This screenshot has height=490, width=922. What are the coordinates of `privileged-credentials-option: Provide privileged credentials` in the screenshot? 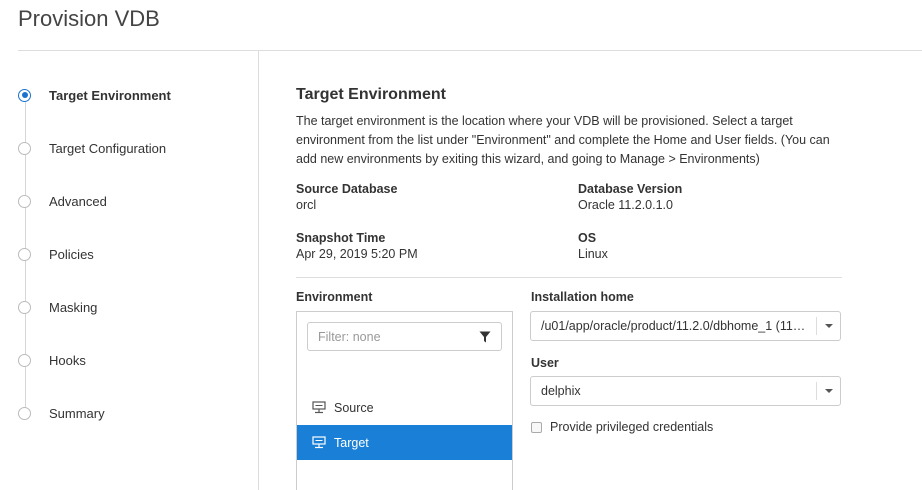 It's located at (622, 427).